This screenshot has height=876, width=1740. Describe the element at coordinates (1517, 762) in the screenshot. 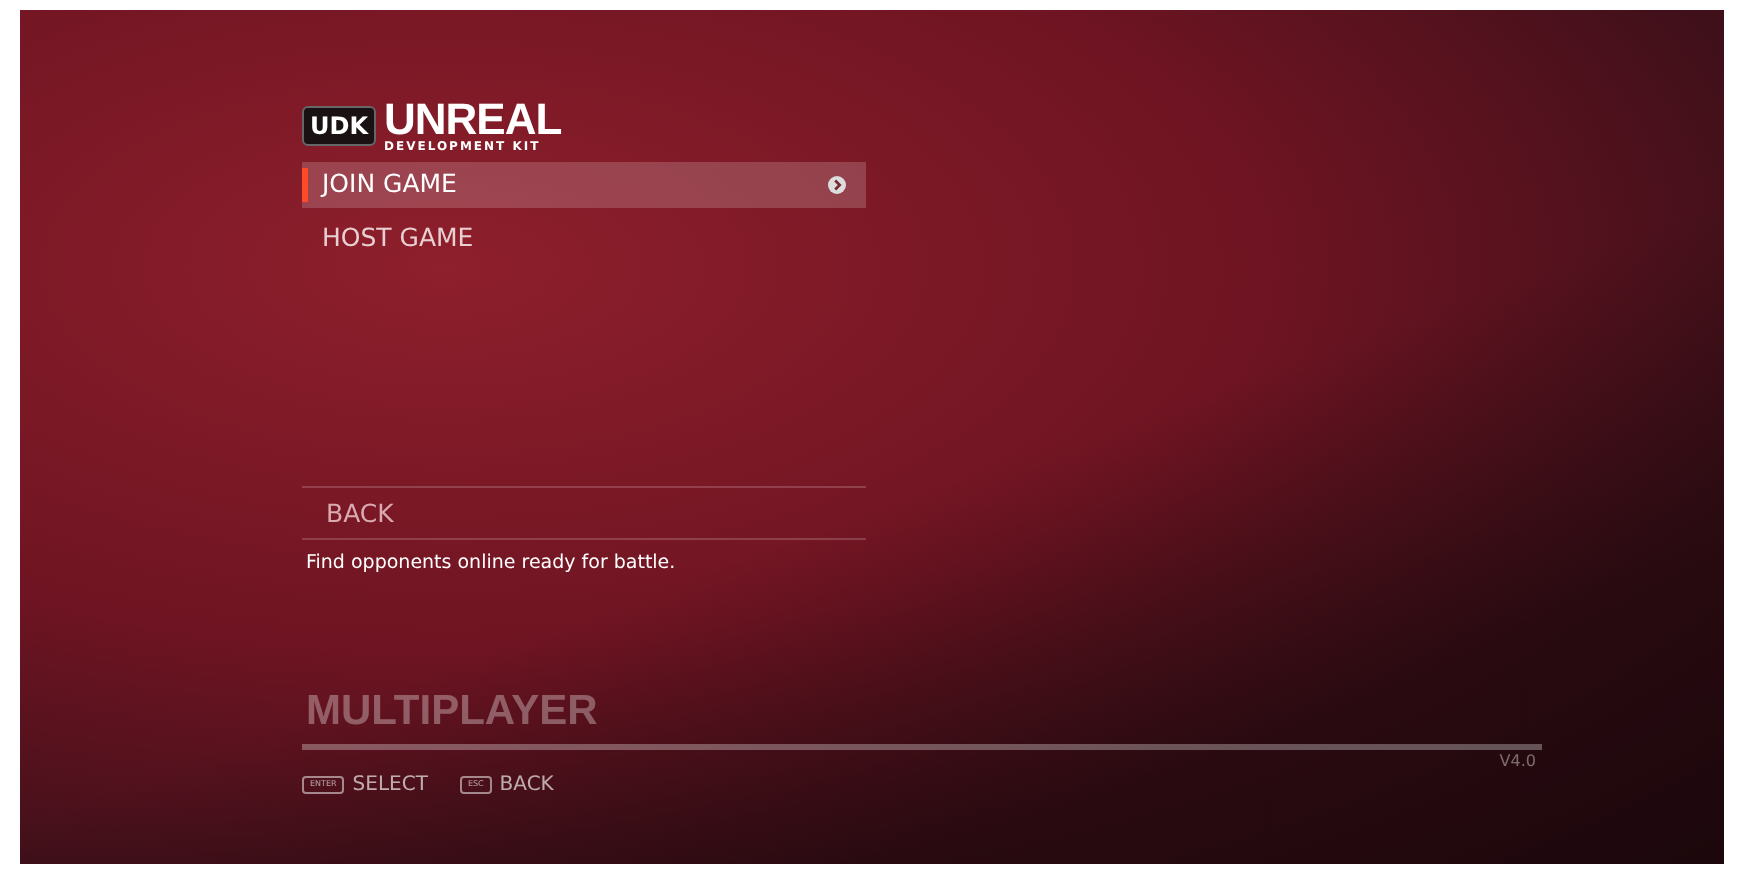

I see `version-text: V4.0` at that location.